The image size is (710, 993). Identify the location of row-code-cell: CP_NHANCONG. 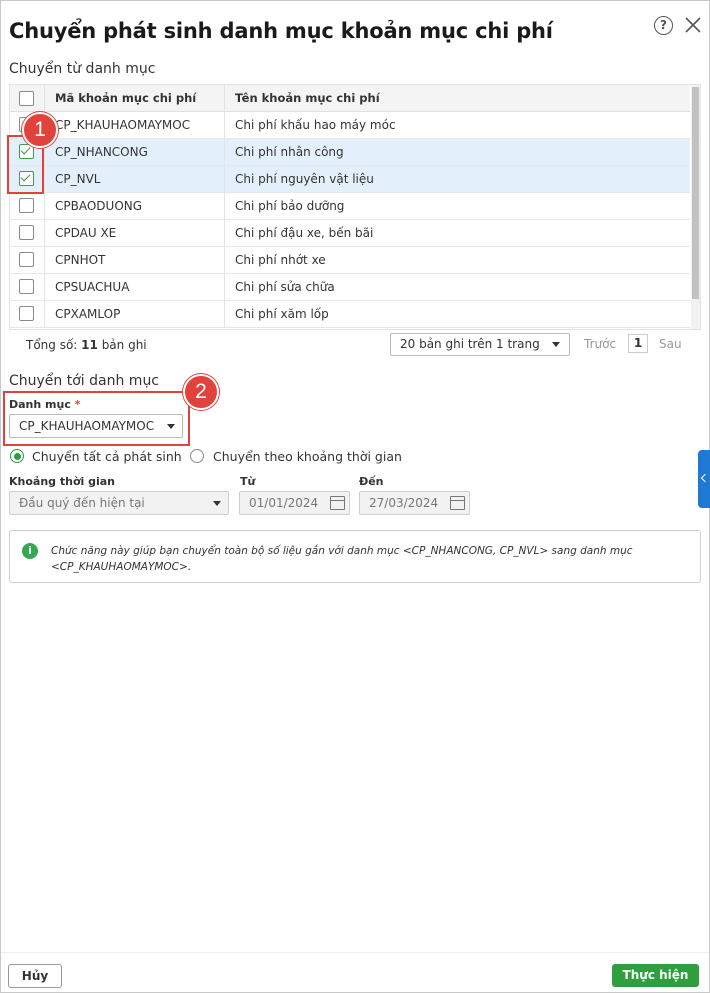
(134, 152).